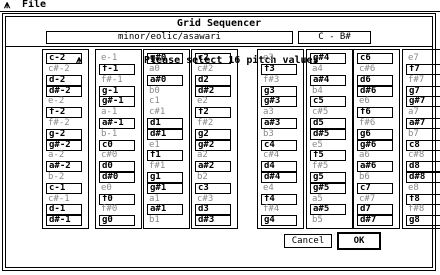 The height and width of the screenshot is (275, 440). Describe the element at coordinates (375, 80) in the screenshot. I see `pitch-cell: d6` at that location.